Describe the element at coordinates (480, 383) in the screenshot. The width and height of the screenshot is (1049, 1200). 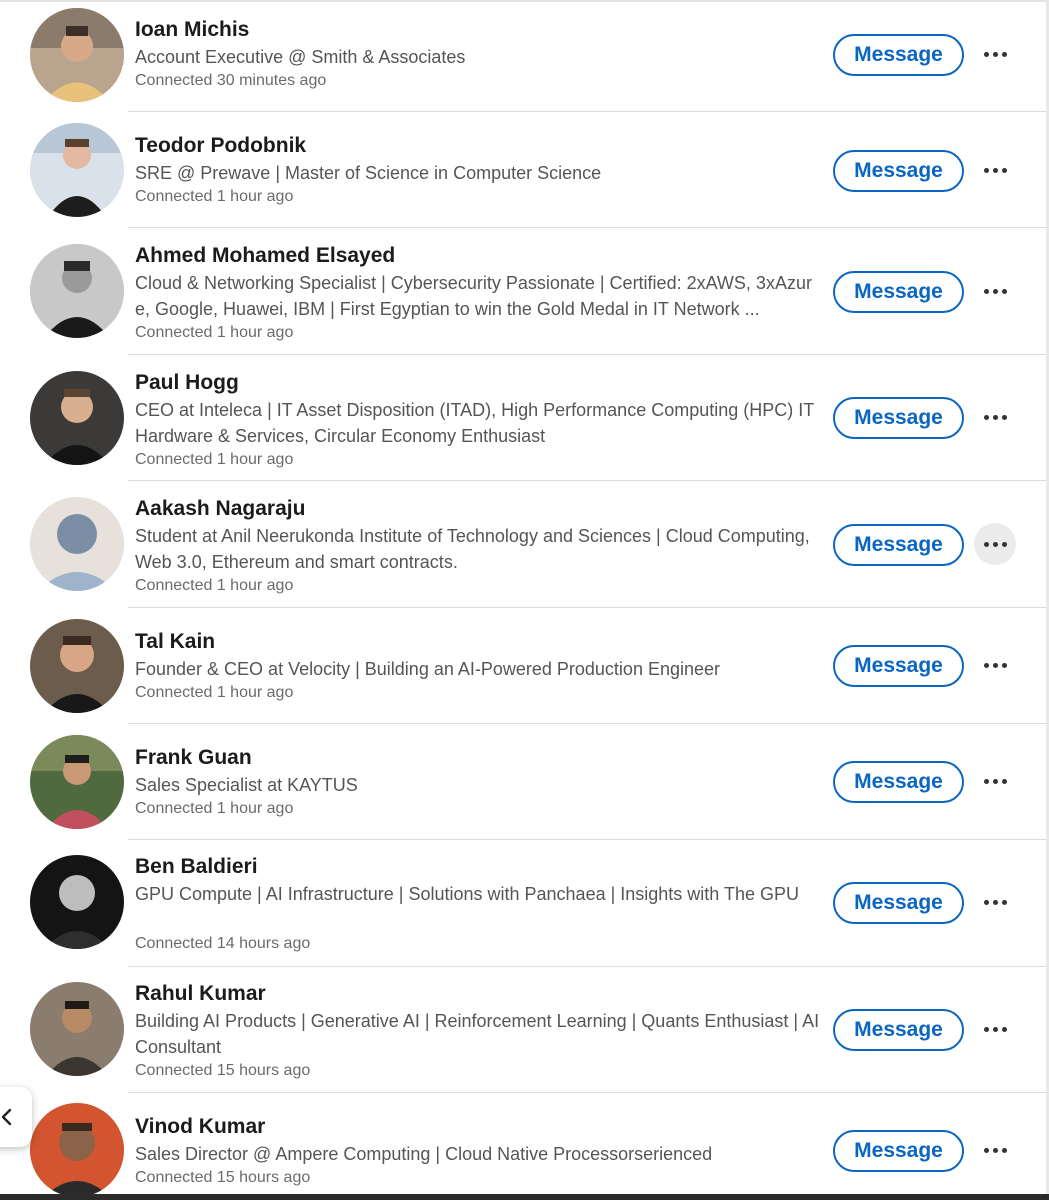
I see `connection-name: Paul Hogg` at that location.